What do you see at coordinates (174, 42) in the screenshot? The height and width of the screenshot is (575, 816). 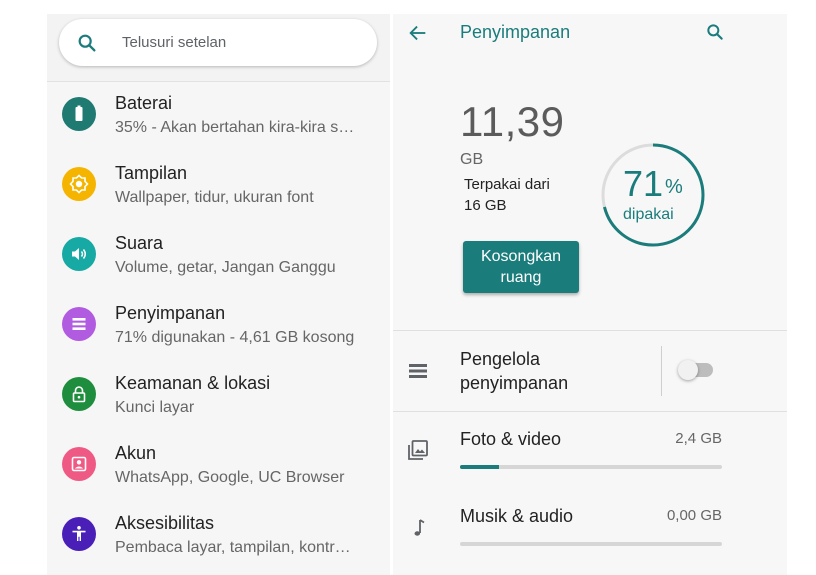 I see `search-placeholder: Telusuri setelan` at bounding box center [174, 42].